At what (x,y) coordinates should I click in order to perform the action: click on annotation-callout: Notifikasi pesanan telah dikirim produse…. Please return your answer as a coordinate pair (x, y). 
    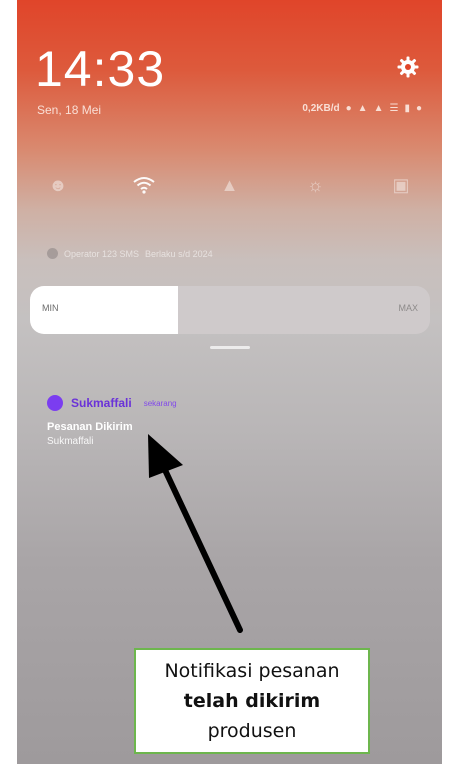
    Looking at the image, I should click on (252, 701).